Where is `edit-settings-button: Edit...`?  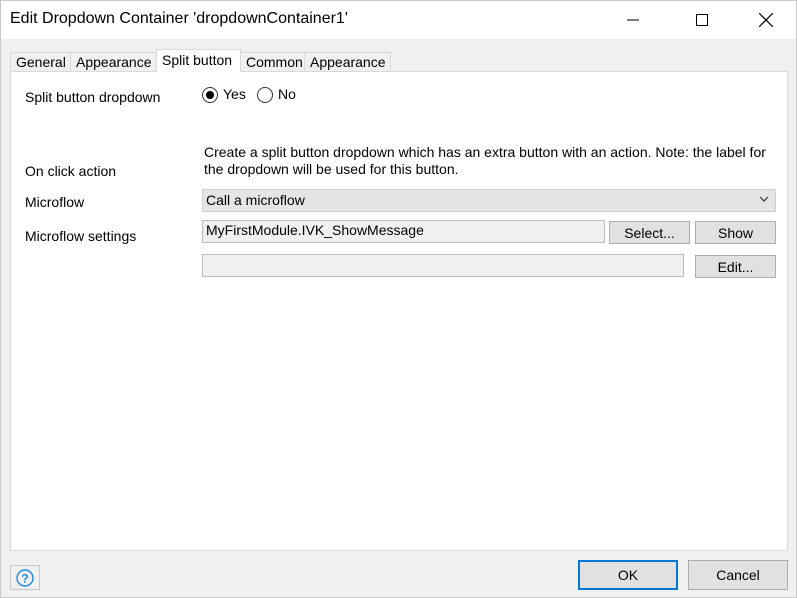 edit-settings-button: Edit... is located at coordinates (735, 266).